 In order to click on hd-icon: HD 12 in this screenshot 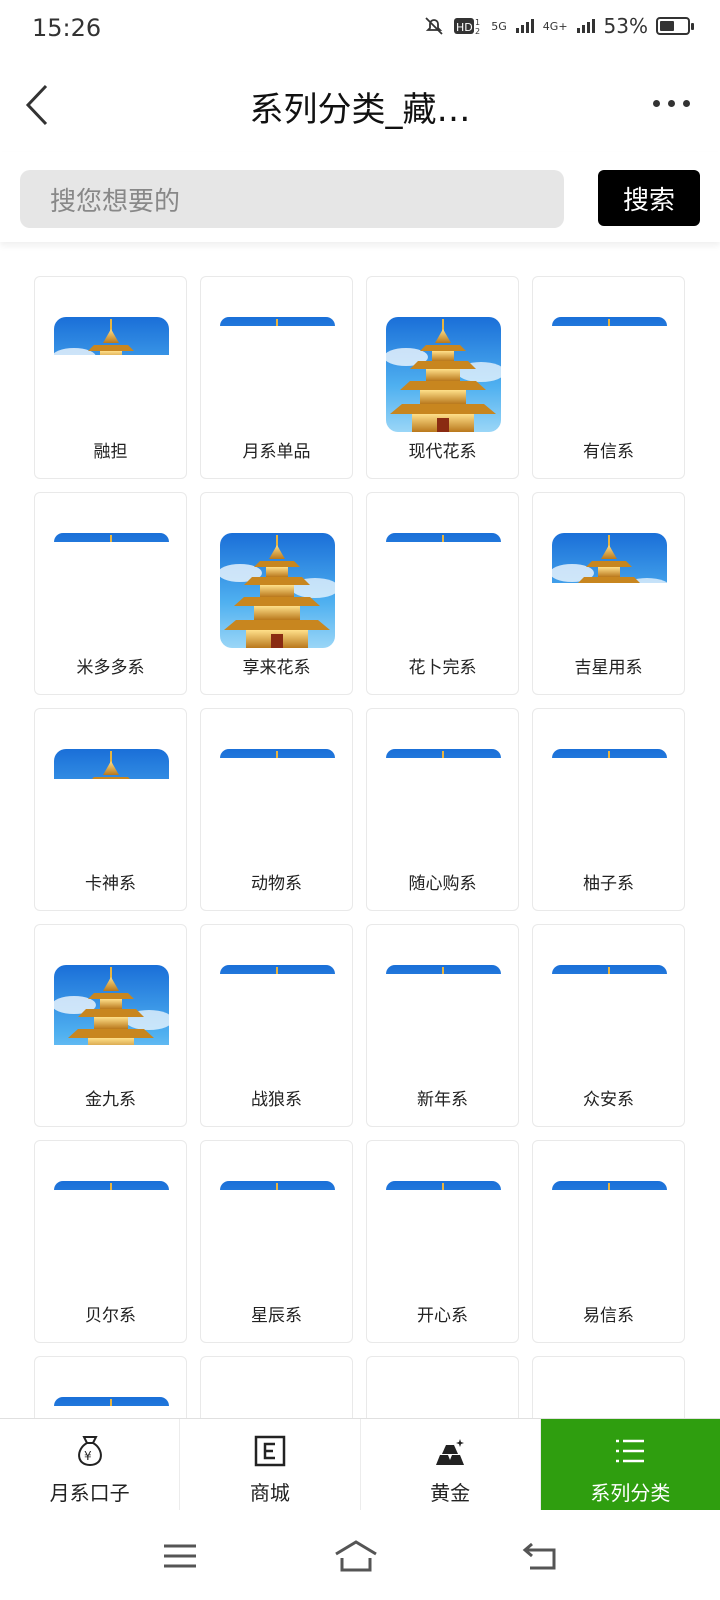, I will do `click(467, 27)`.